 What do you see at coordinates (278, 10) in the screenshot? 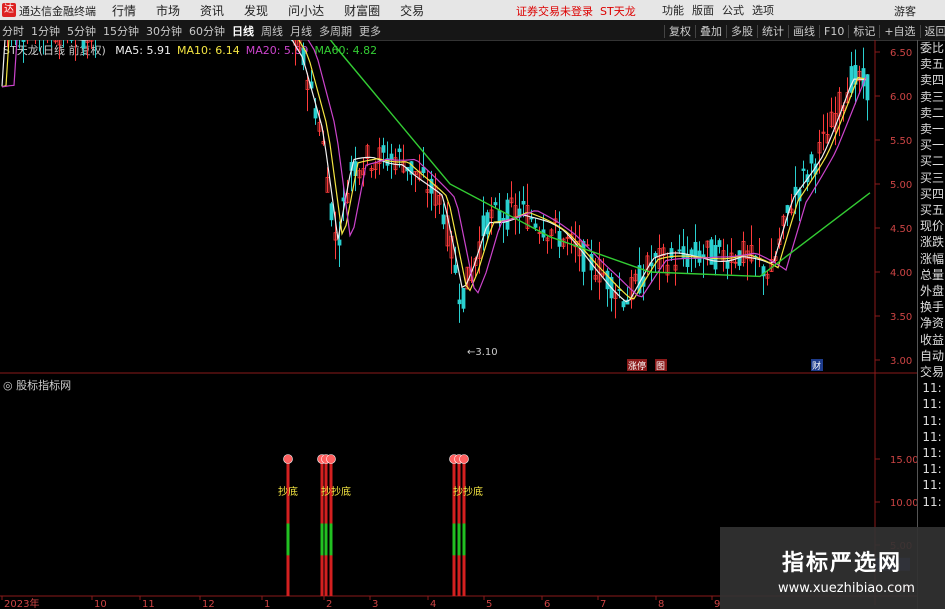
I see `main-menu: 行情 市场 资讯 发现 问小达 财富圈 交易` at bounding box center [278, 10].